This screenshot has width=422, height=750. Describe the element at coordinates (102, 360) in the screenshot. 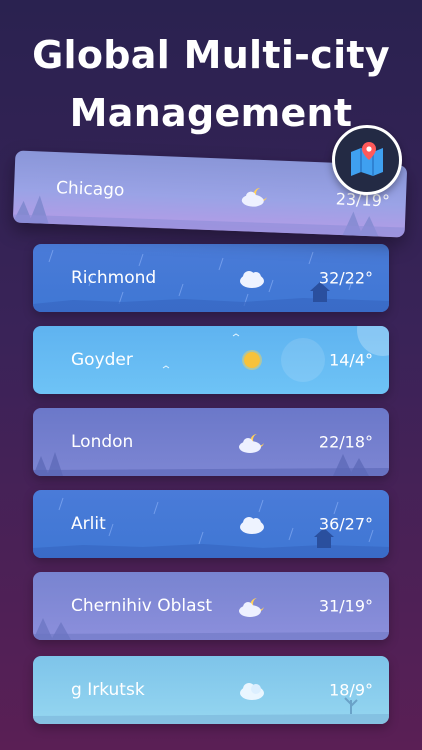

I see `city-name: Goyder` at that location.